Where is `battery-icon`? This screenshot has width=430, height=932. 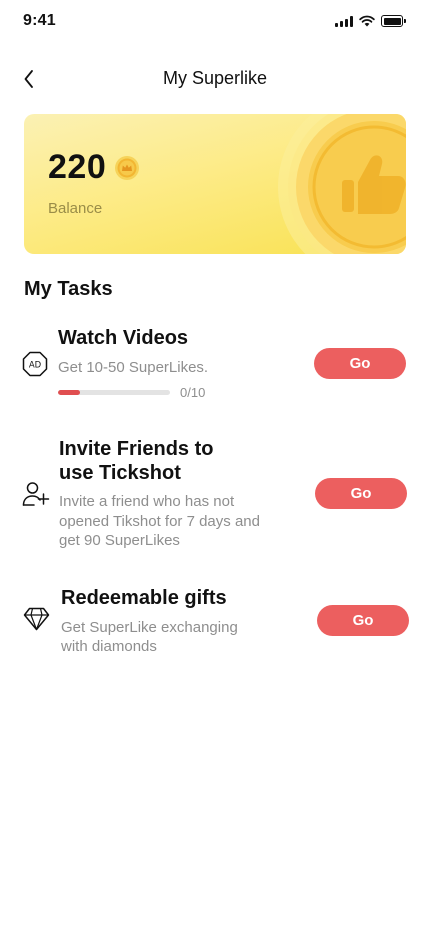 battery-icon is located at coordinates (393, 21).